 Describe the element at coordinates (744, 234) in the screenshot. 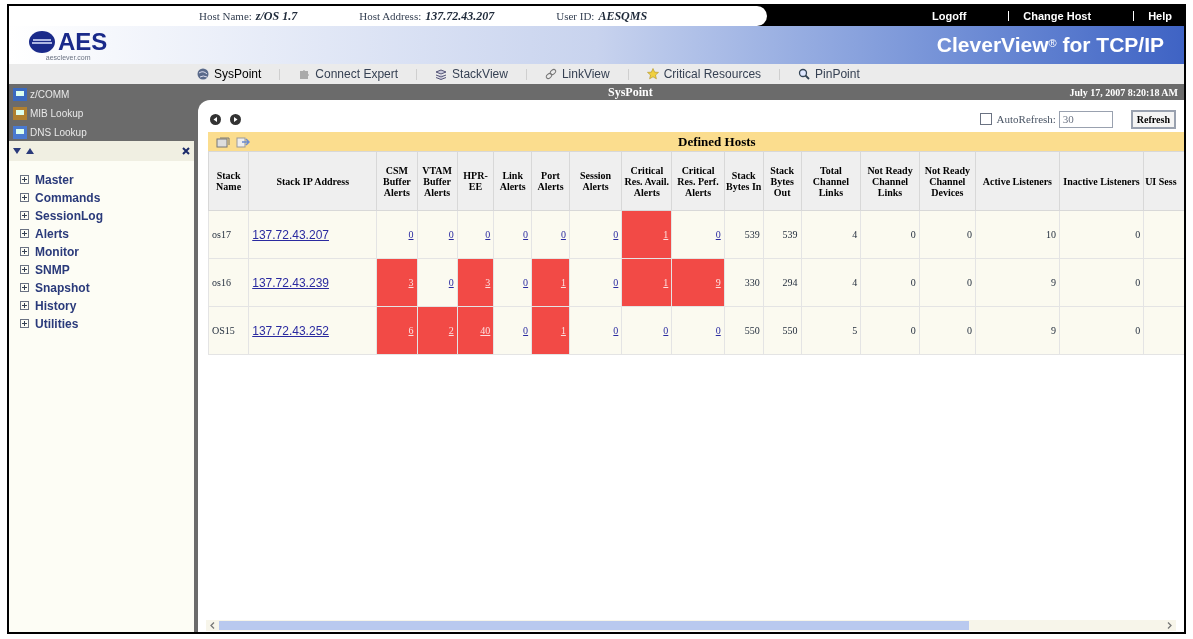

I see `table-cell: 539` at that location.